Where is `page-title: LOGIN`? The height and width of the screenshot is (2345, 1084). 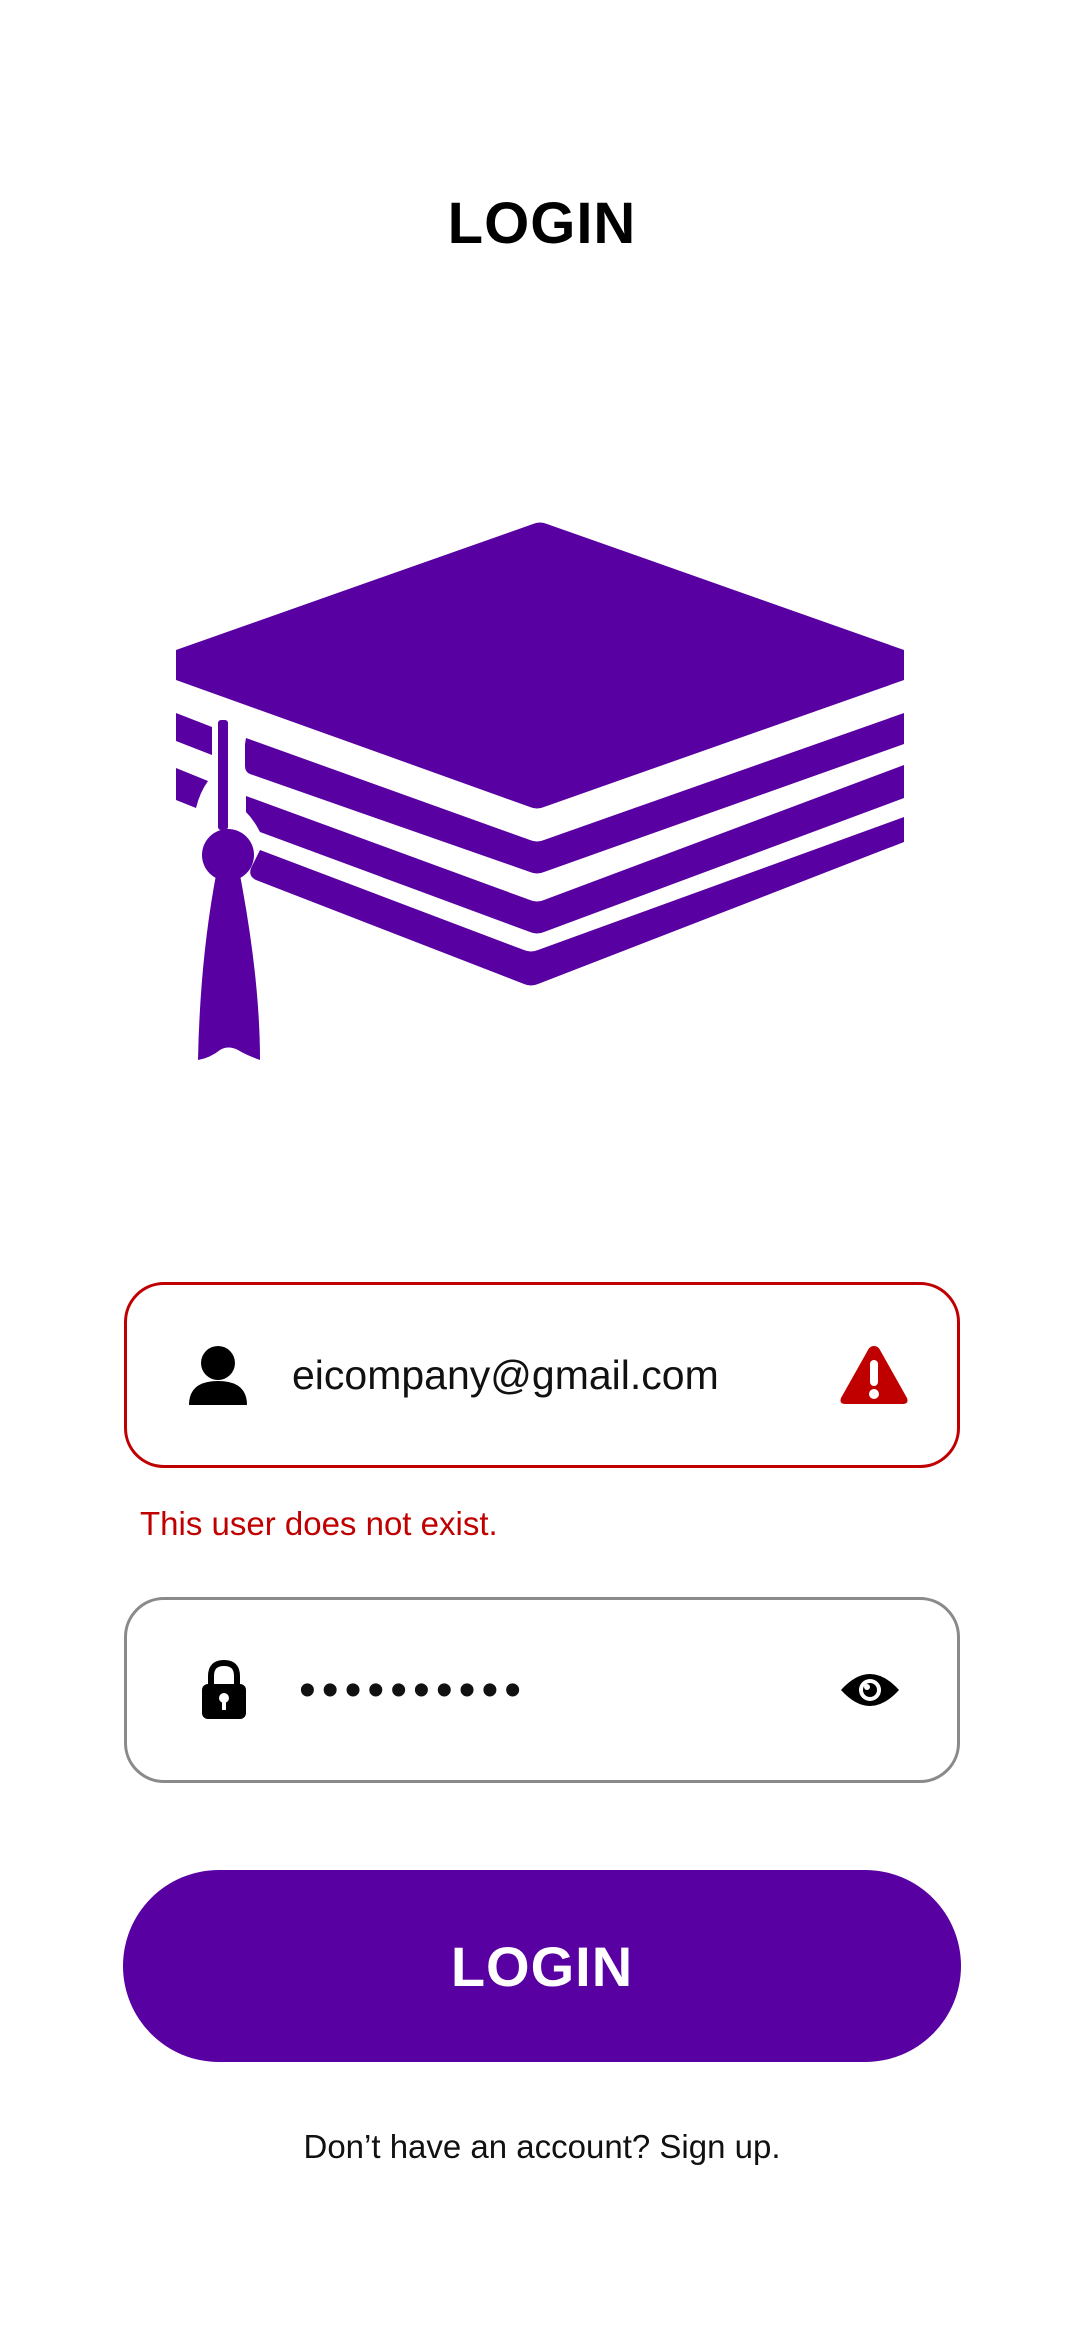
page-title: LOGIN is located at coordinates (542, 223).